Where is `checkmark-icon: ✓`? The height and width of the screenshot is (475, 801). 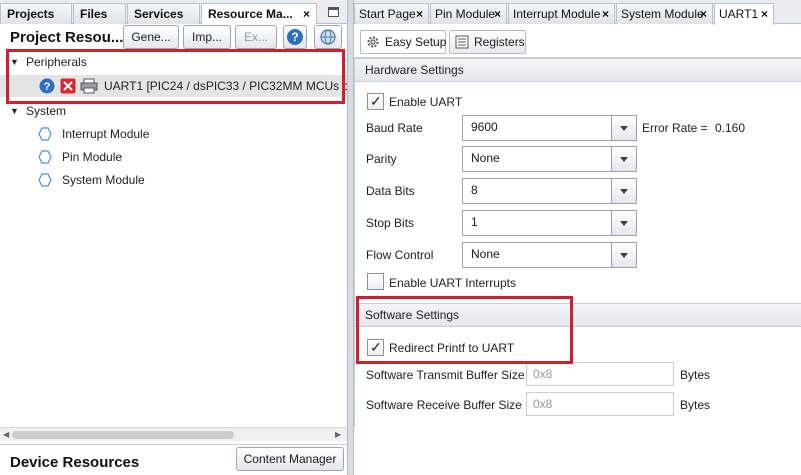 checkmark-icon: ✓ is located at coordinates (376, 101).